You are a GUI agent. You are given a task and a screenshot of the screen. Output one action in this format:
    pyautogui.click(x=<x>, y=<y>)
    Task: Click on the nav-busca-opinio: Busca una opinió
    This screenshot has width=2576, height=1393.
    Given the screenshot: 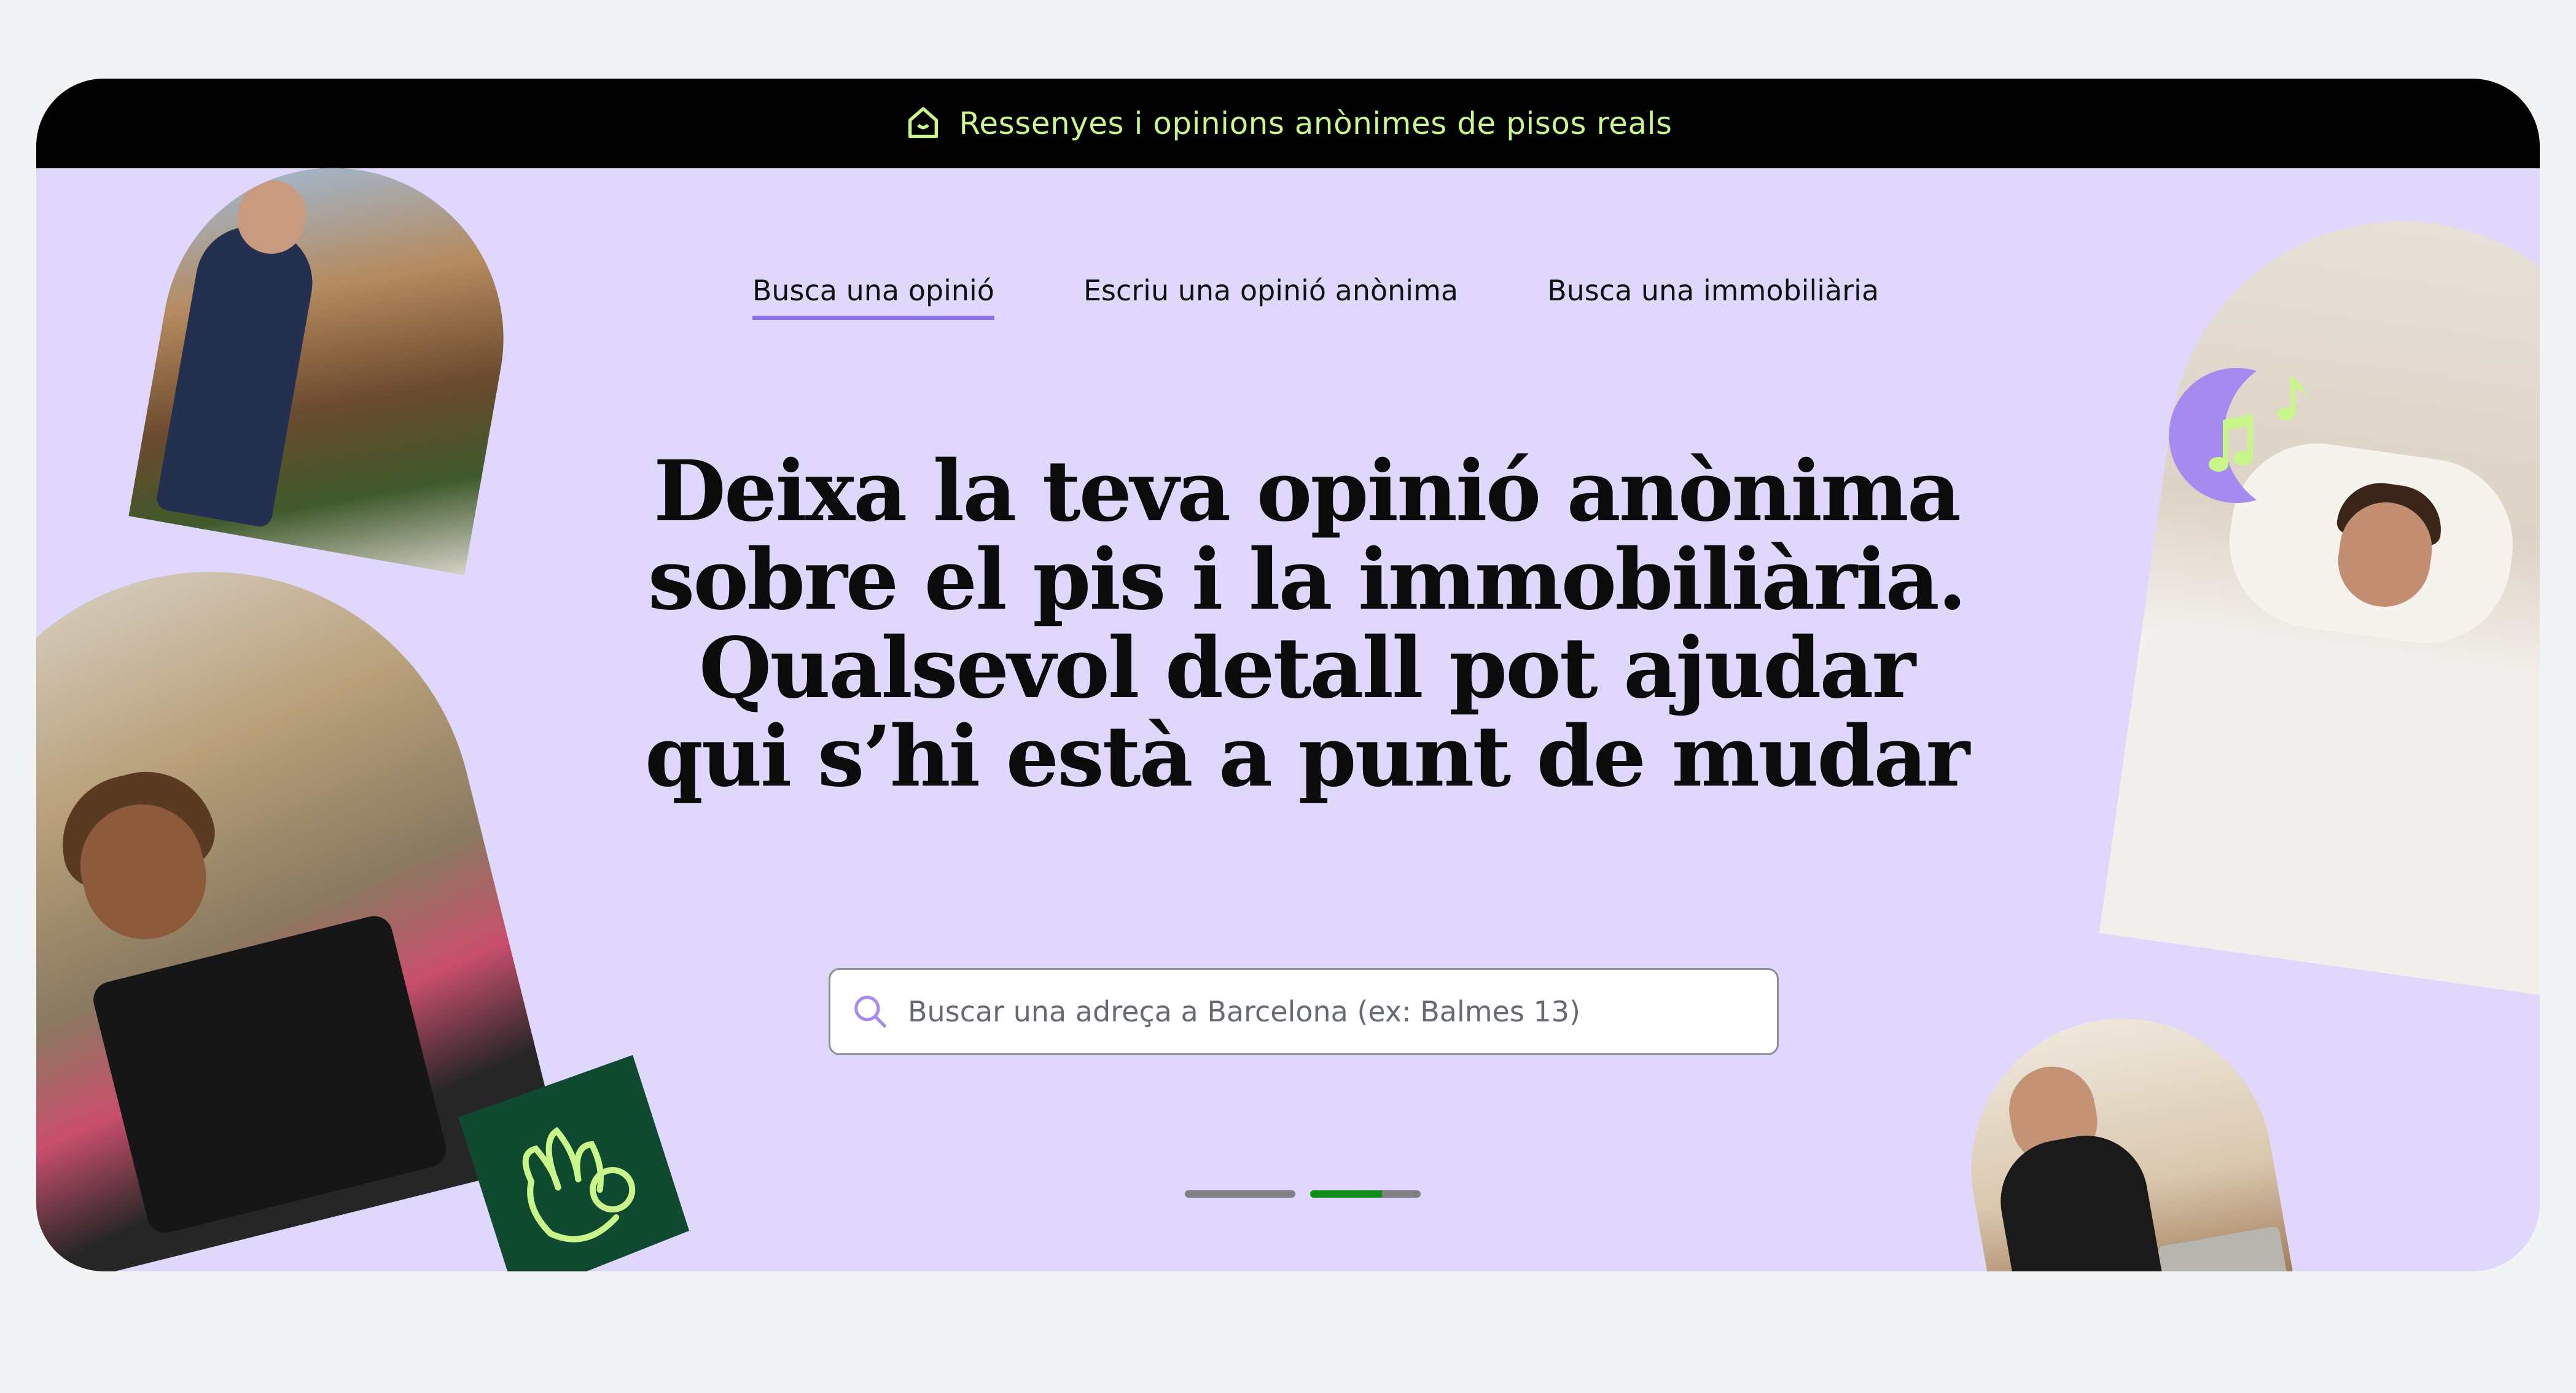 What is the action you would take?
    pyautogui.click(x=873, y=297)
    